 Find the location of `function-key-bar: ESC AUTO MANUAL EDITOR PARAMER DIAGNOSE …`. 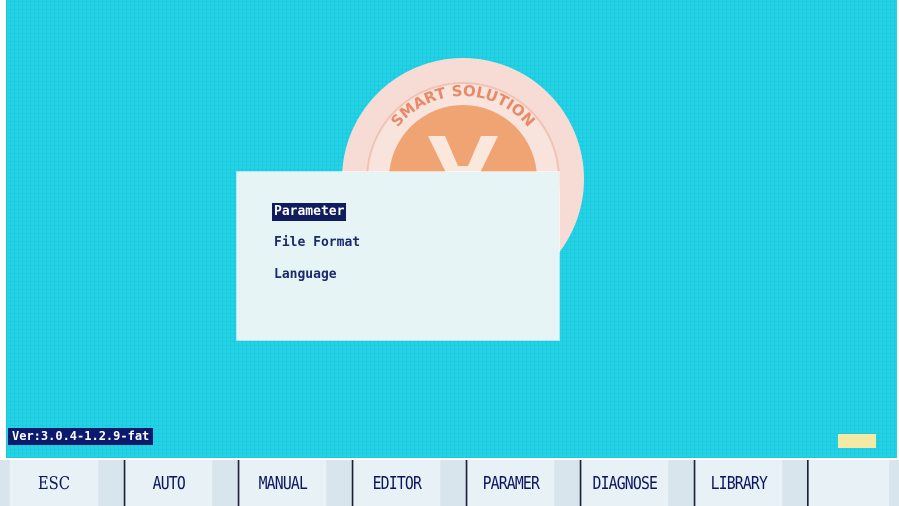

function-key-bar: ESC AUTO MANUAL EDITOR PARAMER DIAGNOSE … is located at coordinates (449, 483).